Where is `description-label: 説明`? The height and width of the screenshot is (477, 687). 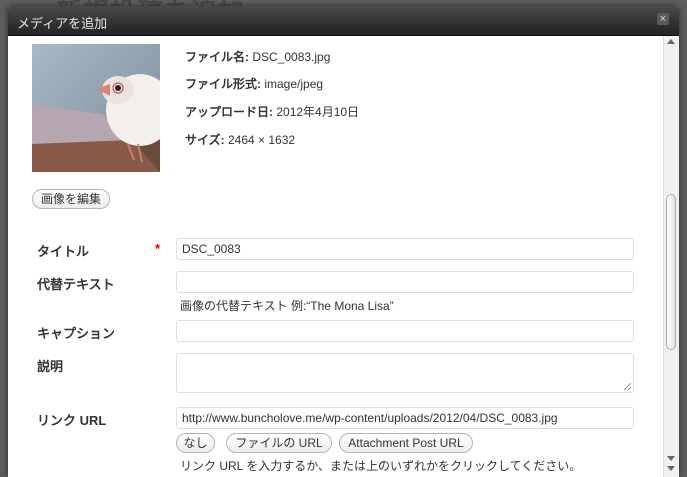 description-label: 説明 is located at coordinates (50, 366).